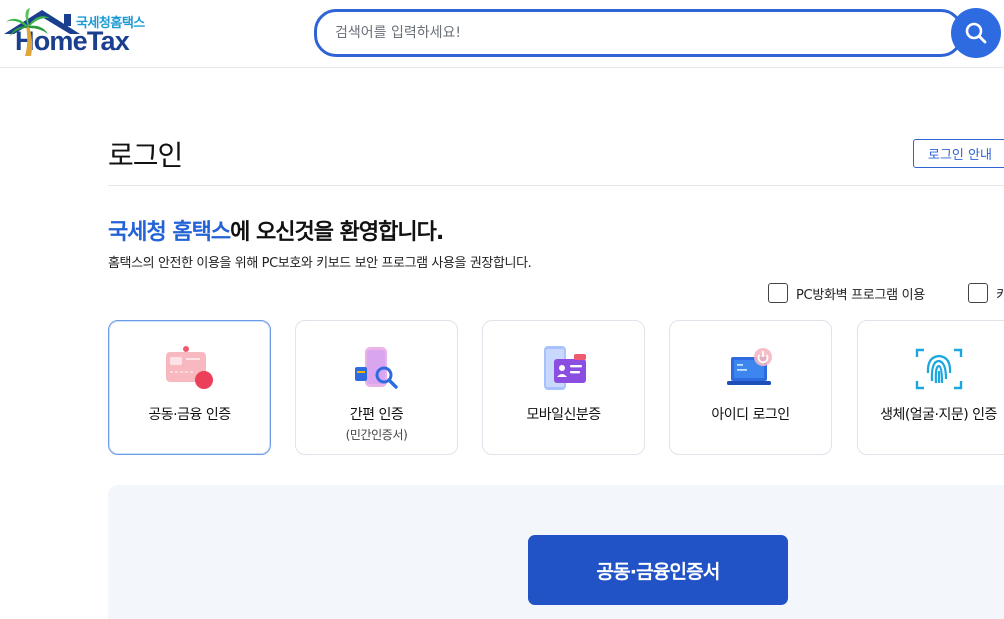 The width and height of the screenshot is (1004, 619). Describe the element at coordinates (145, 155) in the screenshot. I see `page-title: 로그인` at that location.